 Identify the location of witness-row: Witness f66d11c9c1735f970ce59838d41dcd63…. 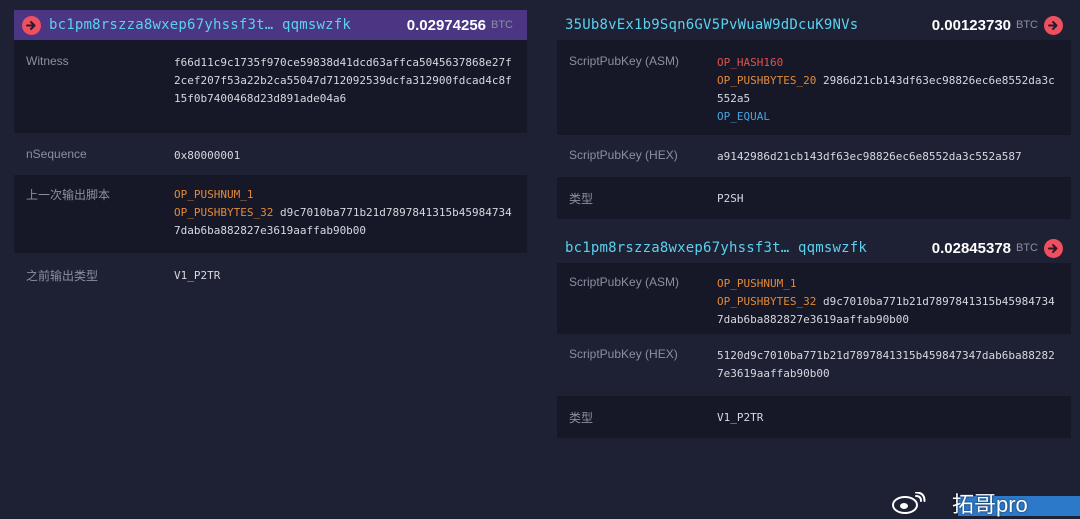
(270, 86).